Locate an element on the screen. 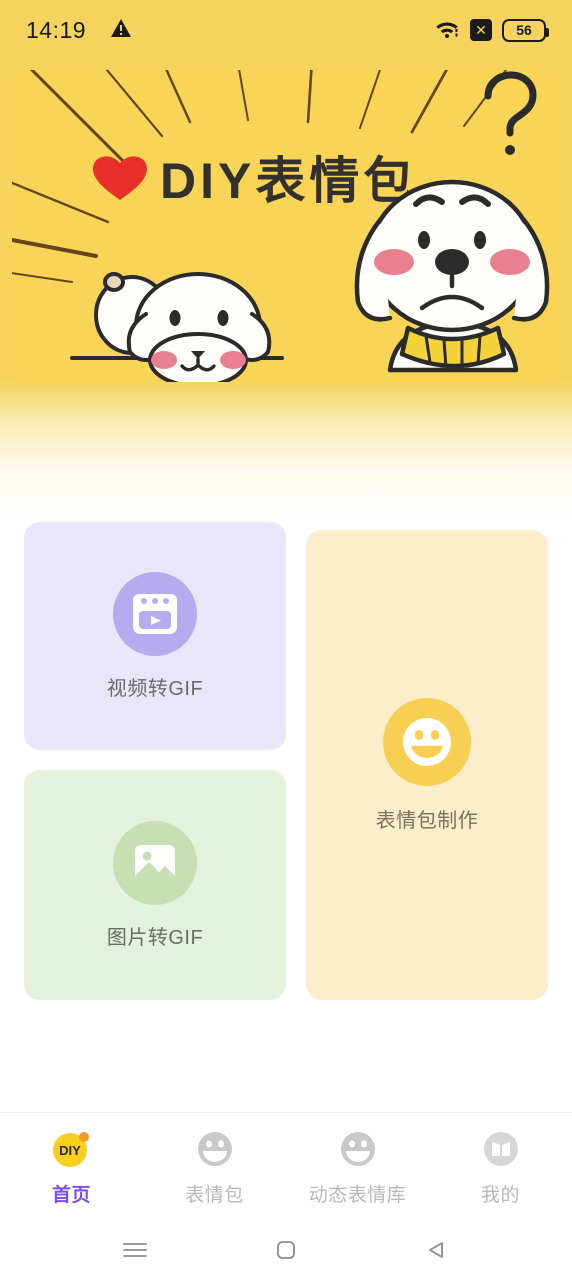  status-bar: 14:19 ✕ 56 is located at coordinates (286, 30).